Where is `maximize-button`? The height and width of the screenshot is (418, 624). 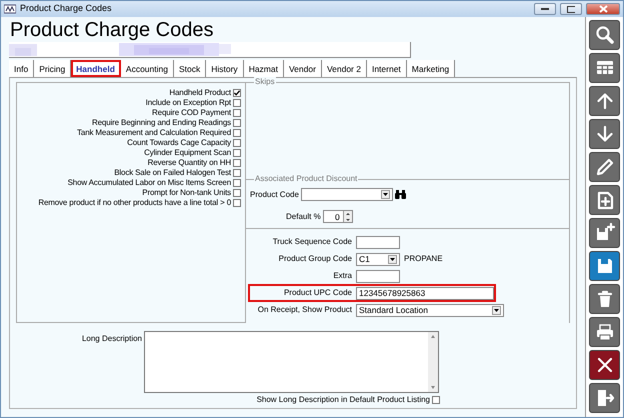 maximize-button is located at coordinates (571, 9).